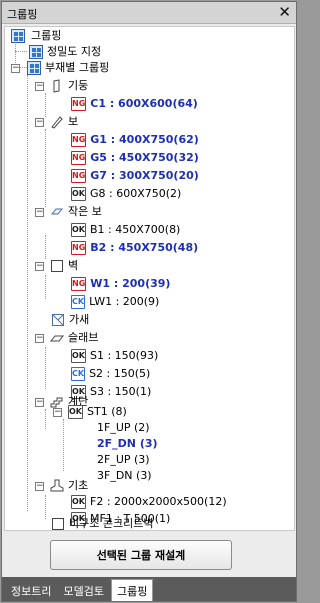  I want to click on item-label: G7 : 300X750(20), so click(144, 175).